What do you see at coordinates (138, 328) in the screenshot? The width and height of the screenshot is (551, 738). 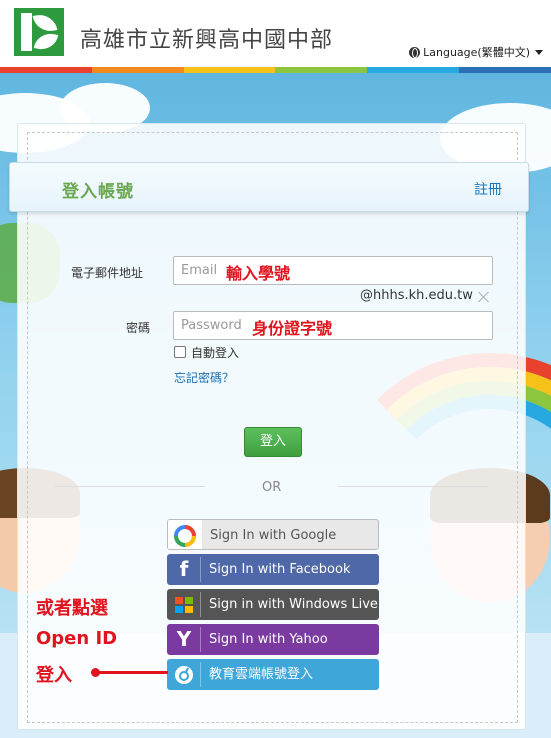 I see `password-label: 密碼` at bounding box center [138, 328].